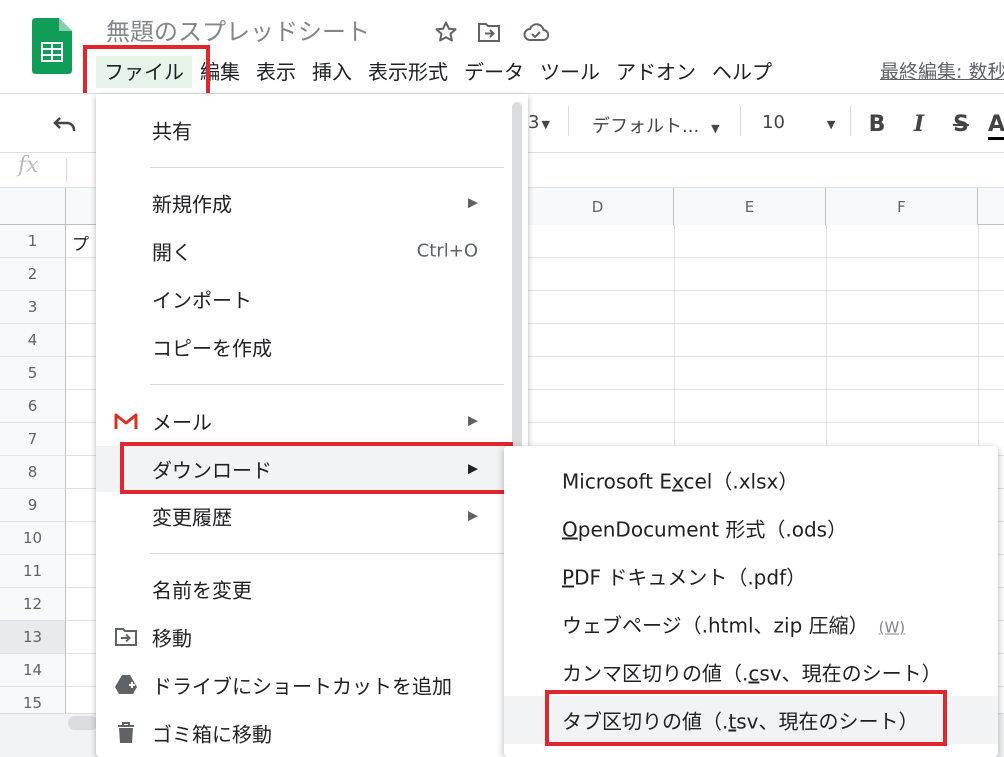 The height and width of the screenshot is (757, 1004). What do you see at coordinates (304, 347) in the screenshot?
I see `menu-item-make-copy: コピーを作成` at bounding box center [304, 347].